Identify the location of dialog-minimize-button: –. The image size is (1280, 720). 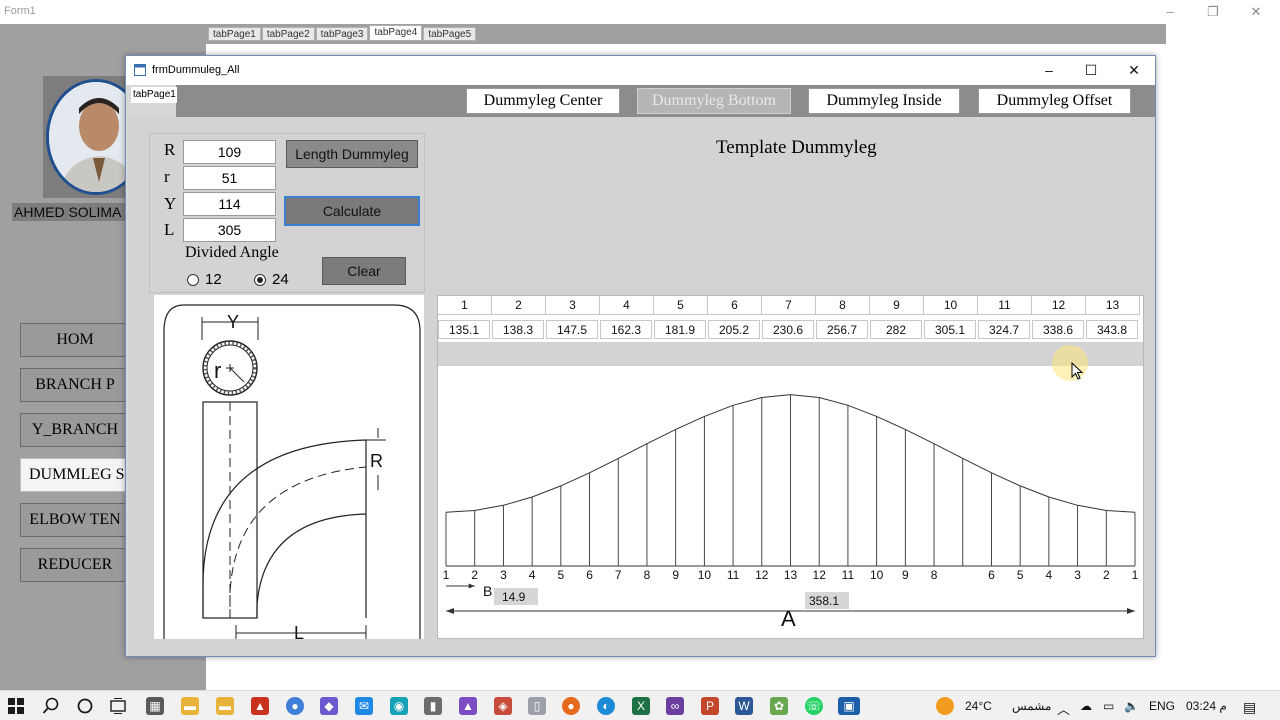
(1049, 70).